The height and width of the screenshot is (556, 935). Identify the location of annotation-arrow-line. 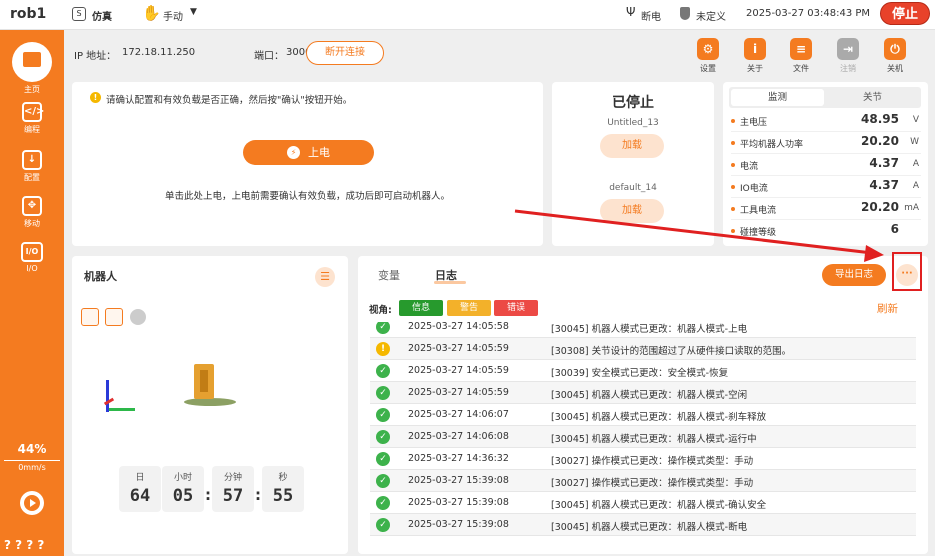
(693, 232).